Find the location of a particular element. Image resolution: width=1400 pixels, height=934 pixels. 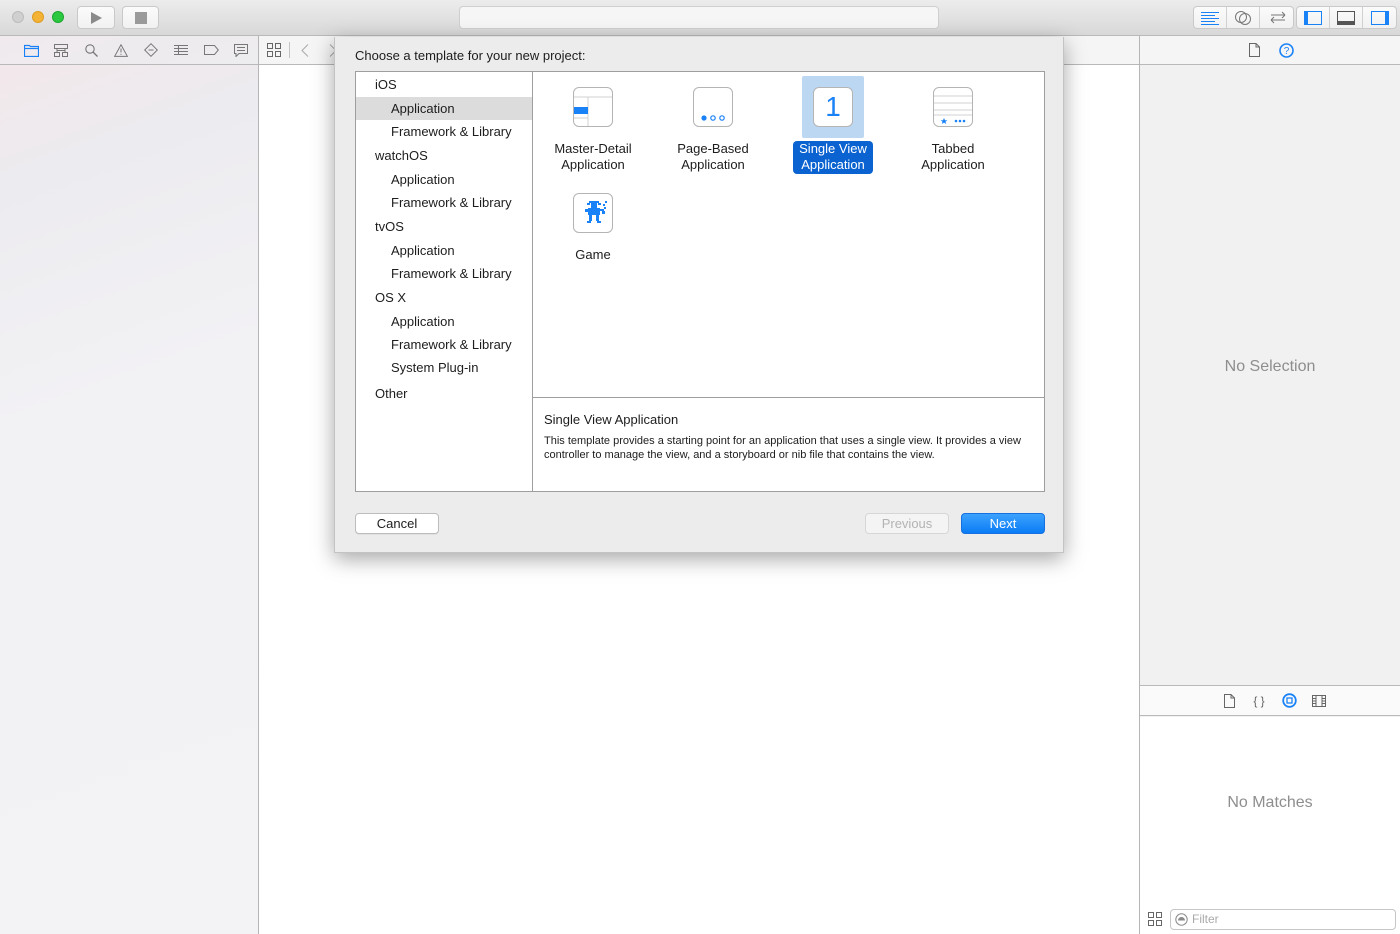

activity-viewer is located at coordinates (699, 17).